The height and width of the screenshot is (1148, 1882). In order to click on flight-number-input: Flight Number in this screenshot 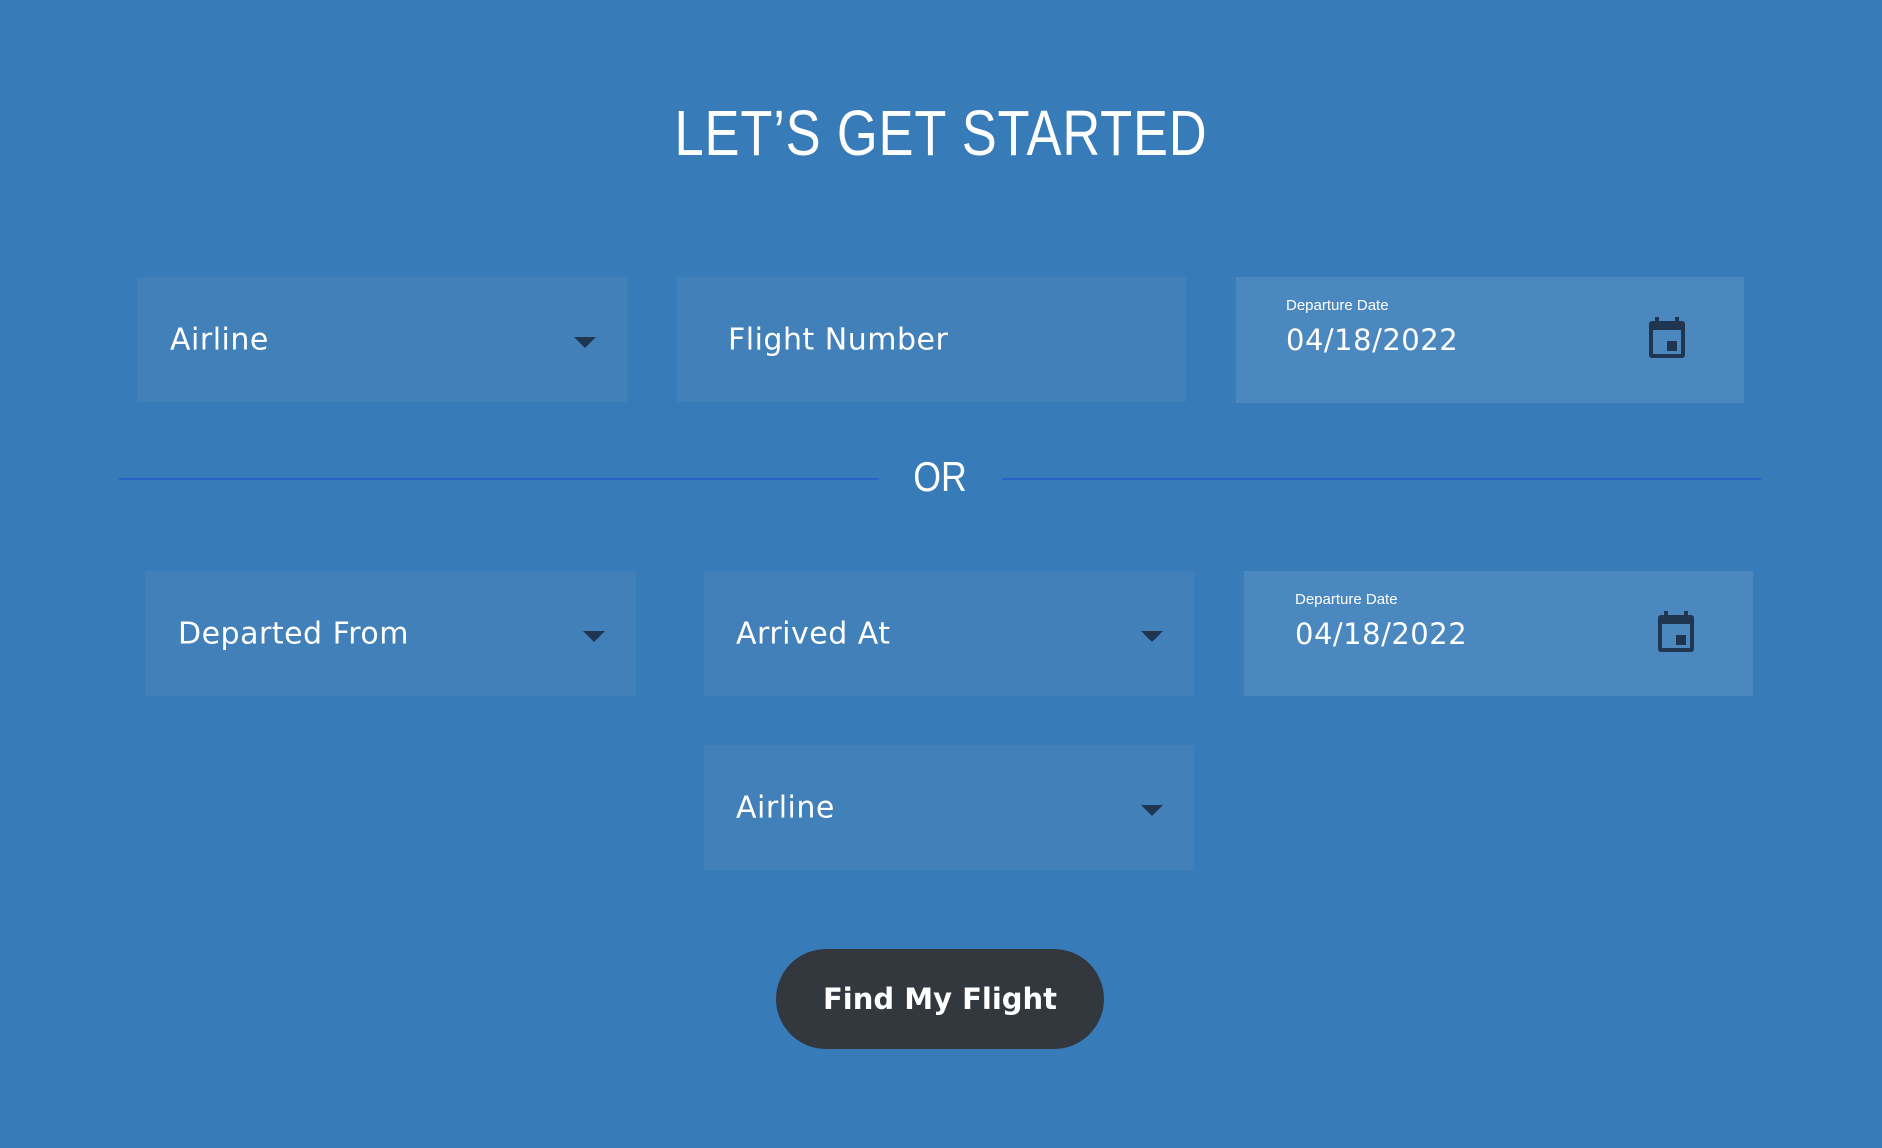, I will do `click(931, 339)`.